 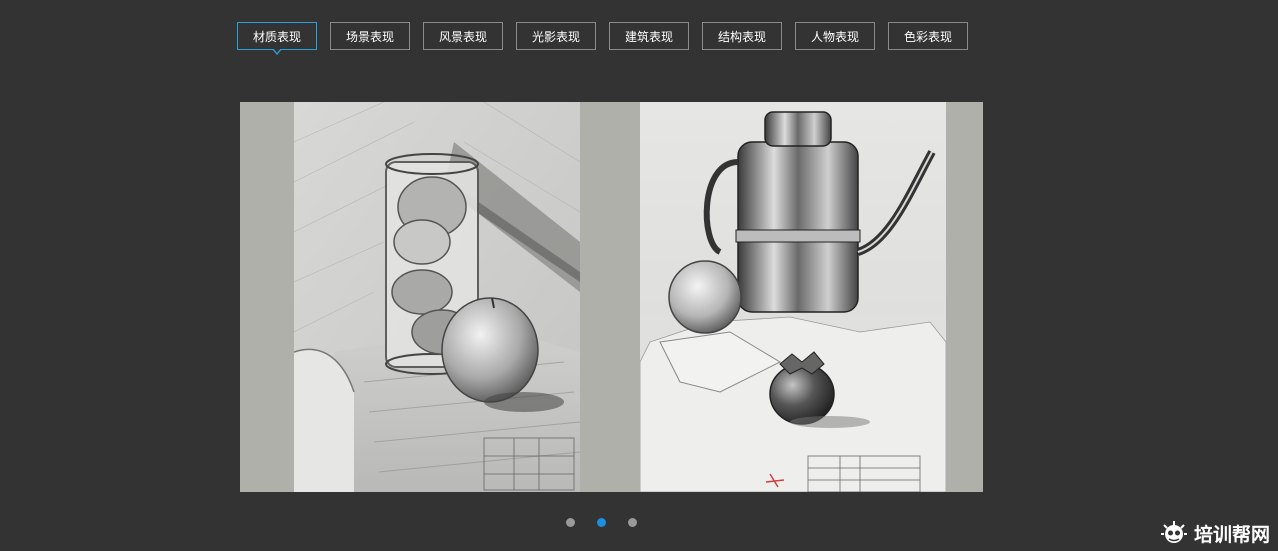 What do you see at coordinates (602, 38) in the screenshot?
I see `category-tabs: 材质表现 场景表现 风景表现 光影表现 建筑表现 结构表现 人物表现 色彩表现` at bounding box center [602, 38].